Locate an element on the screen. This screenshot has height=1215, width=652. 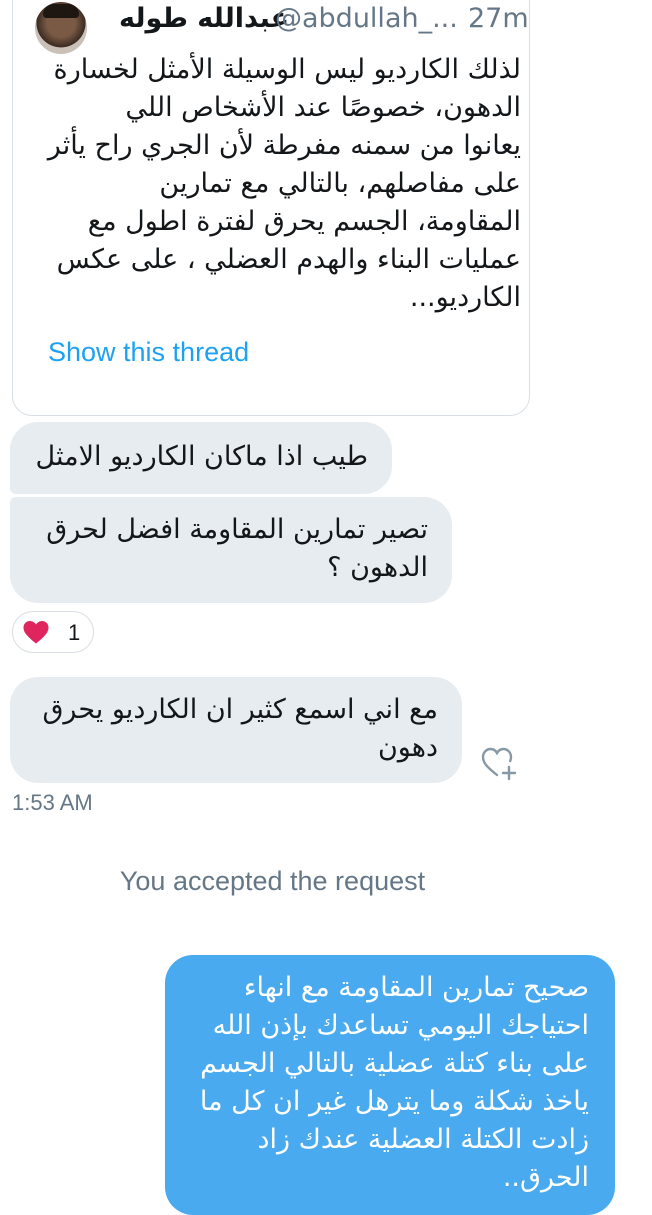
message-line: زادت الكتلة العضلية عندك زاد is located at coordinates (423, 1139).